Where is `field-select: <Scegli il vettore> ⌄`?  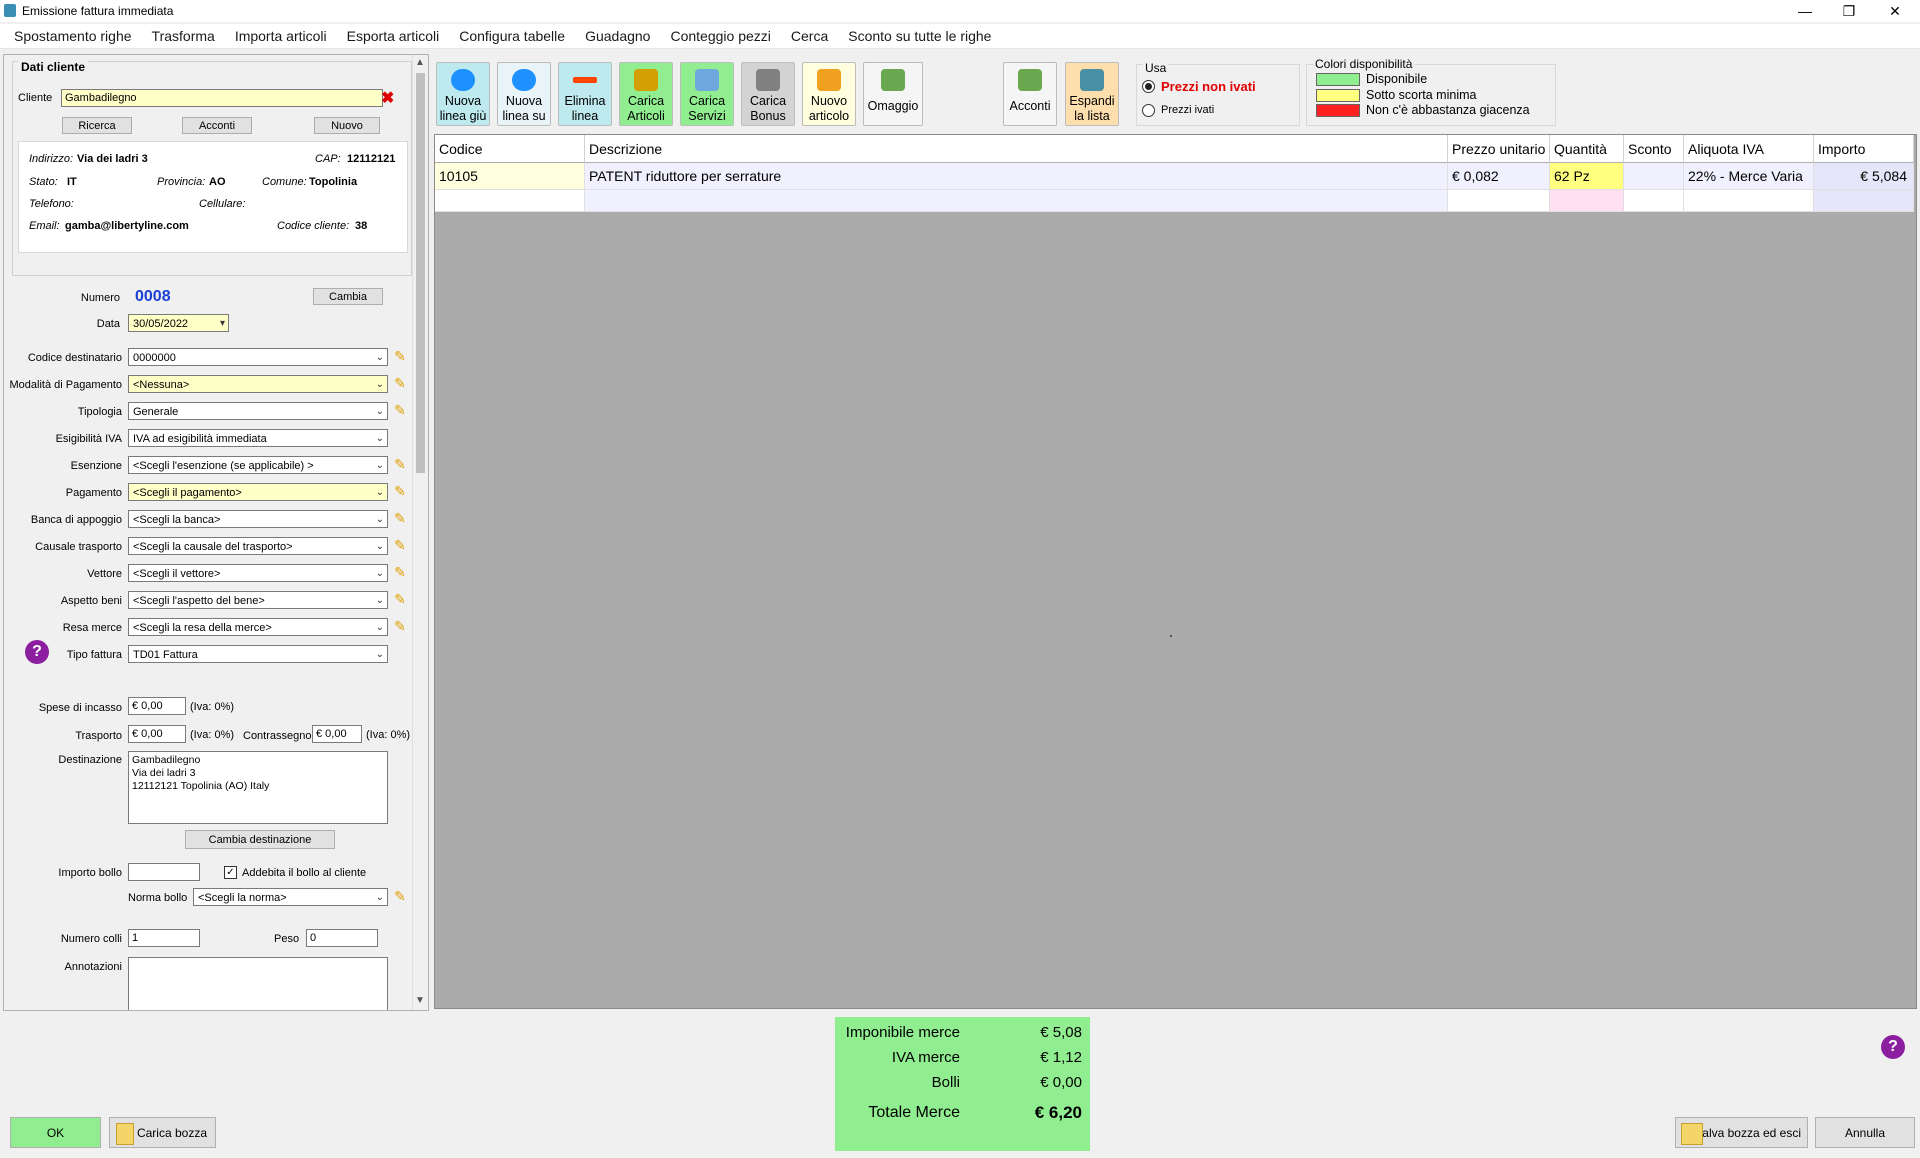
field-select: <Scegli il vettore> ⌄ is located at coordinates (258, 573).